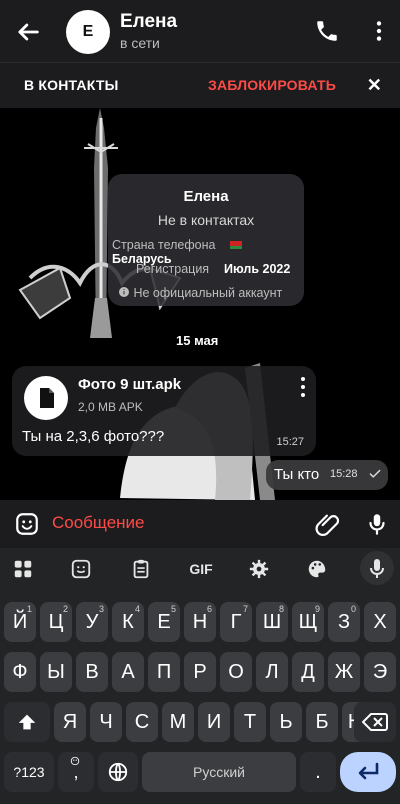 The width and height of the screenshot is (400, 804). I want to click on globe-icon, so click(118, 772).